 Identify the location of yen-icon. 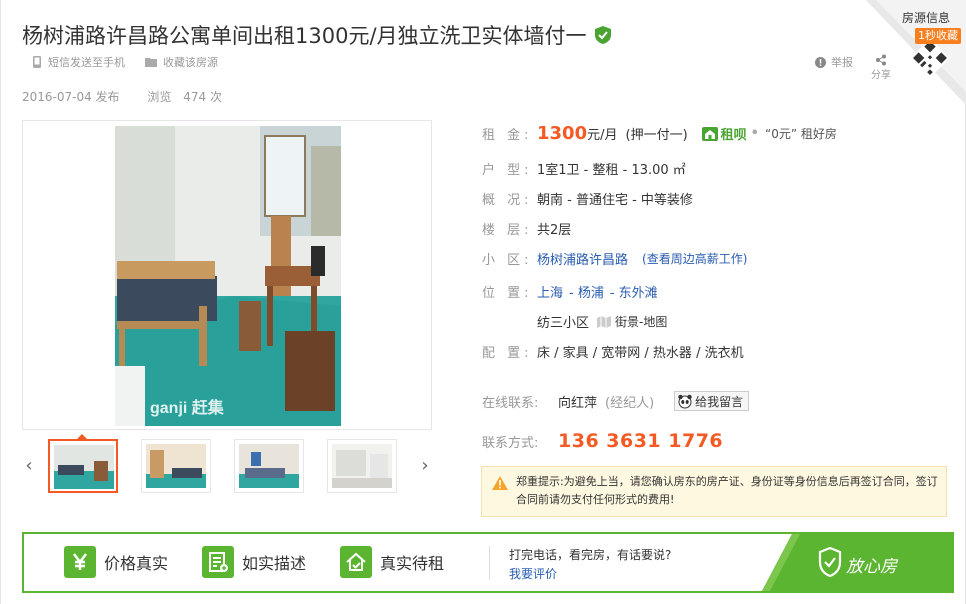
(80, 562).